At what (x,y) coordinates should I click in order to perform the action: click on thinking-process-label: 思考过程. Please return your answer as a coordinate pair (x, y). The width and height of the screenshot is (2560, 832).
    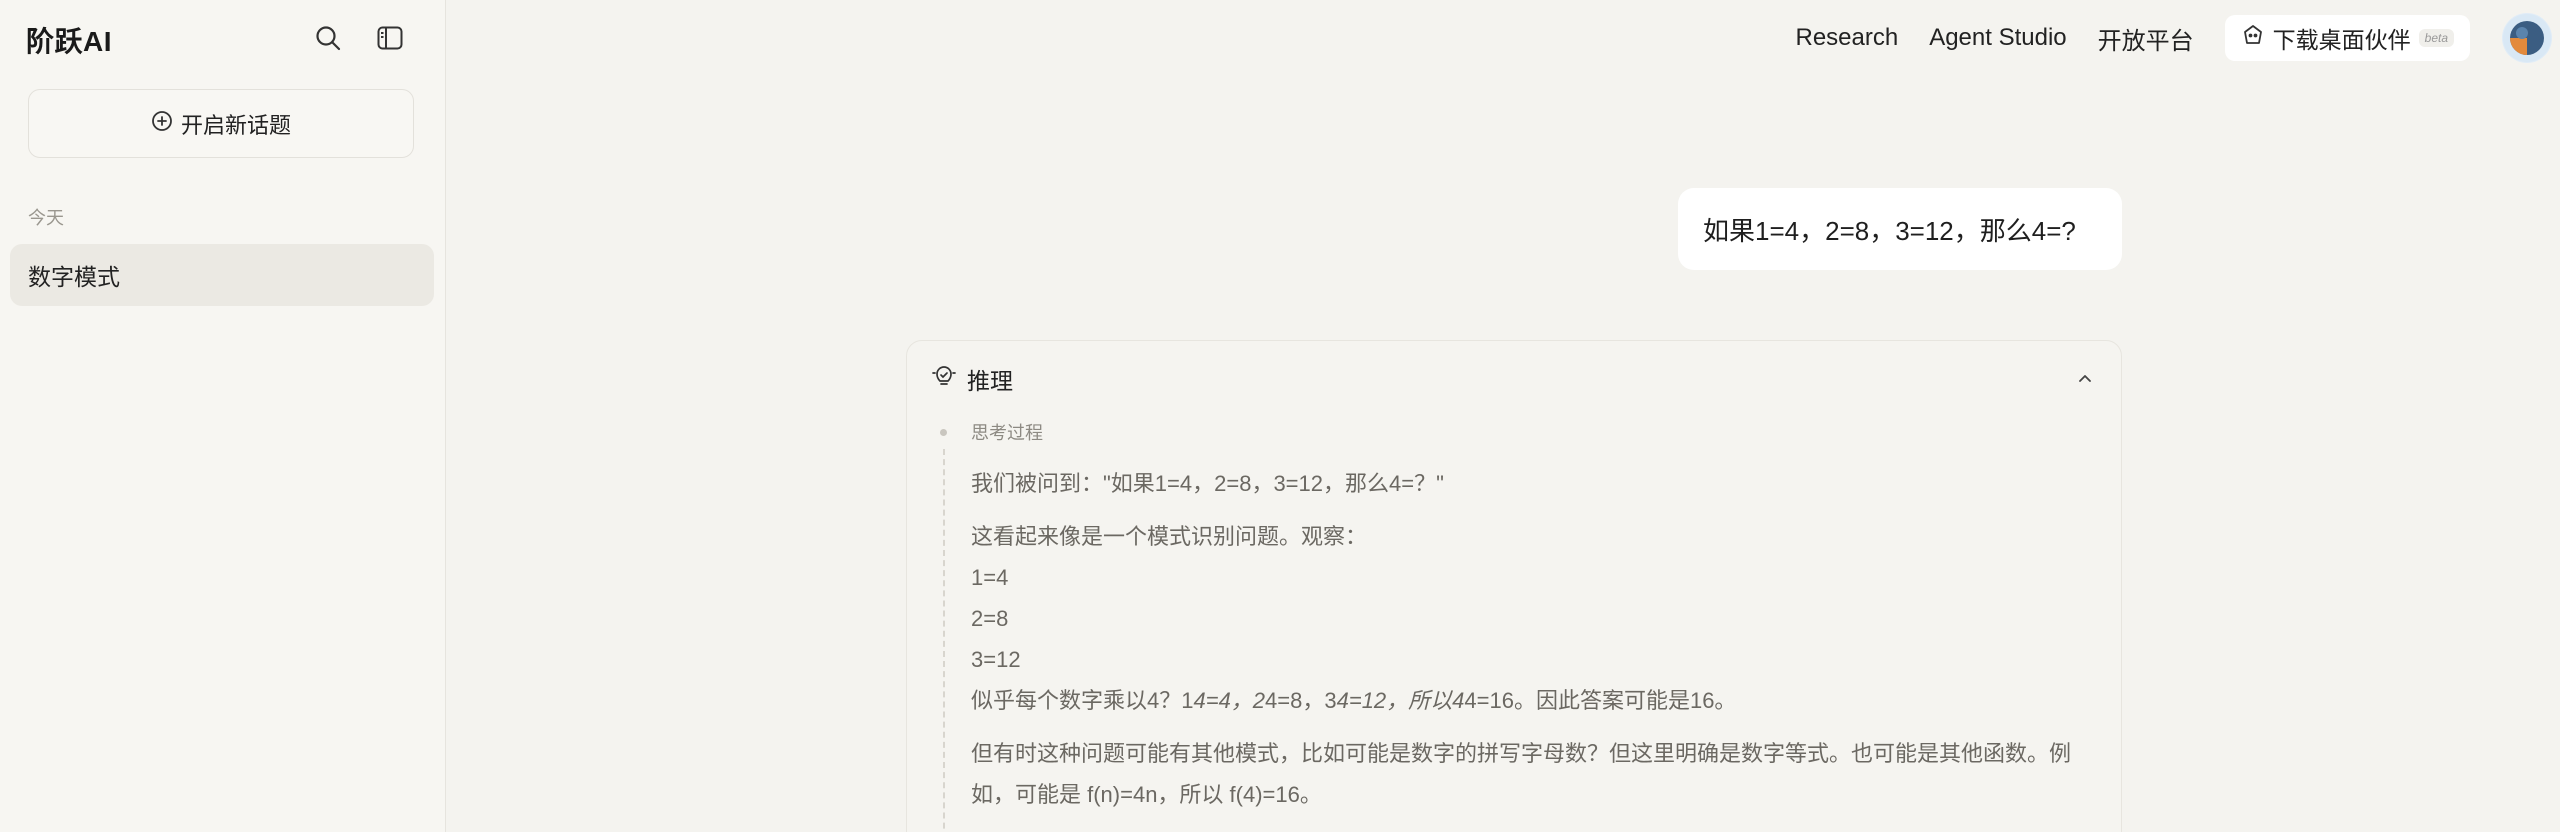
    Looking at the image, I should click on (1007, 433).